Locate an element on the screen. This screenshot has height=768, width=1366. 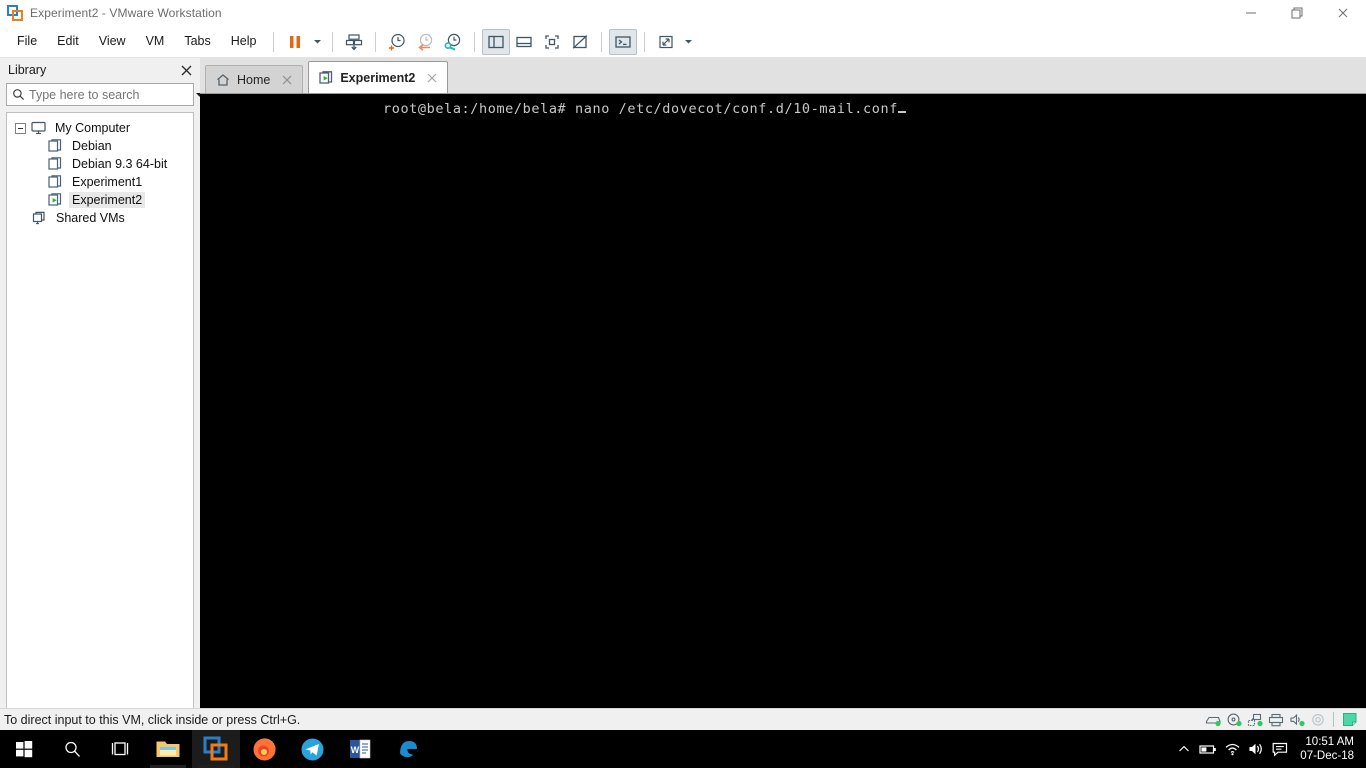
network-adapter-status-icon is located at coordinates (1254, 720).